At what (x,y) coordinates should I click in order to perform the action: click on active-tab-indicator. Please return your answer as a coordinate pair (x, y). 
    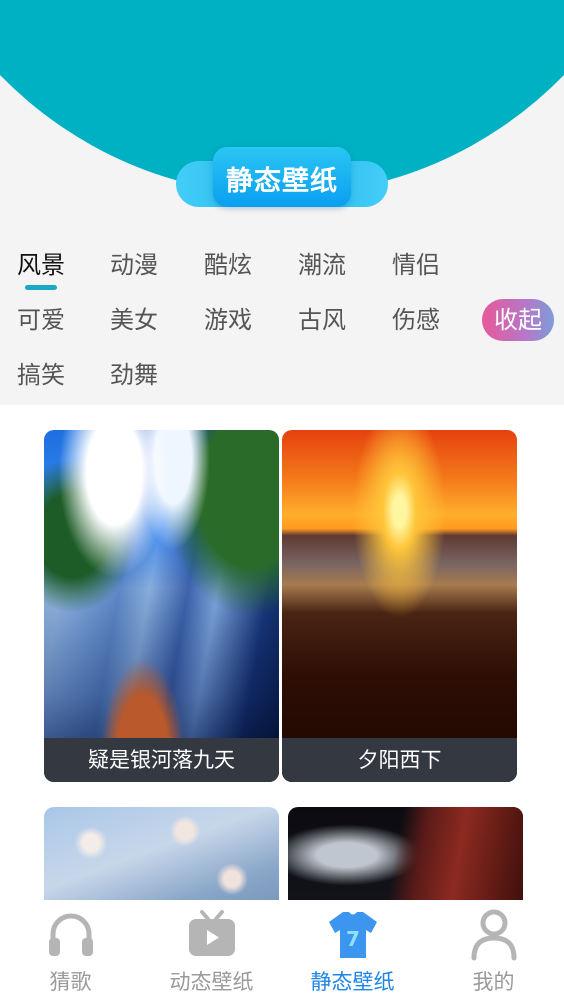
    Looking at the image, I should click on (41, 287).